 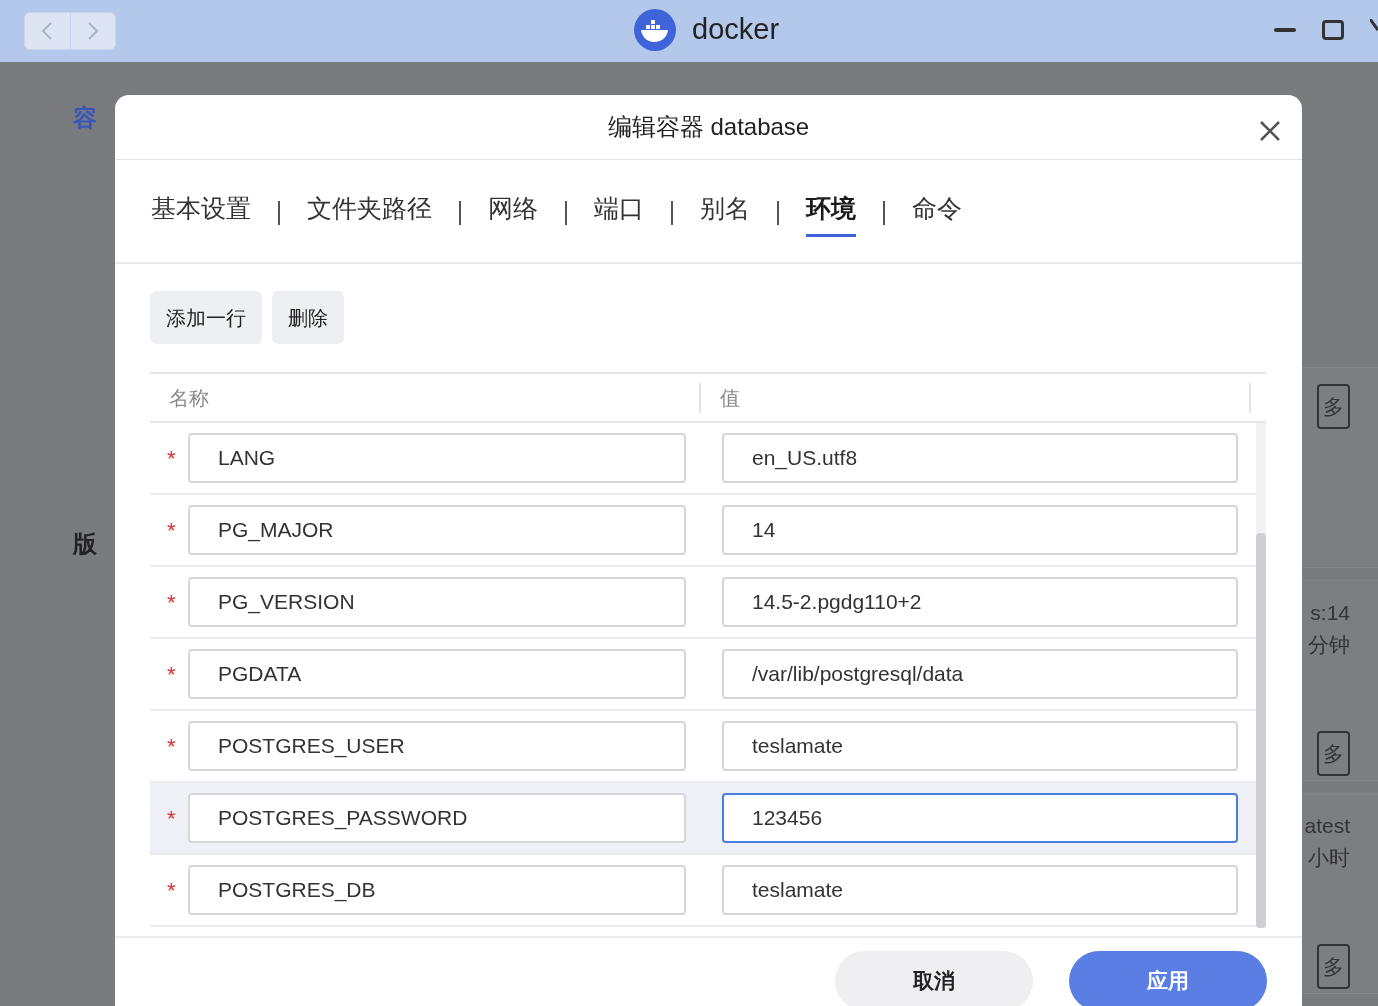 I want to click on close-button, so click(x=1270, y=131).